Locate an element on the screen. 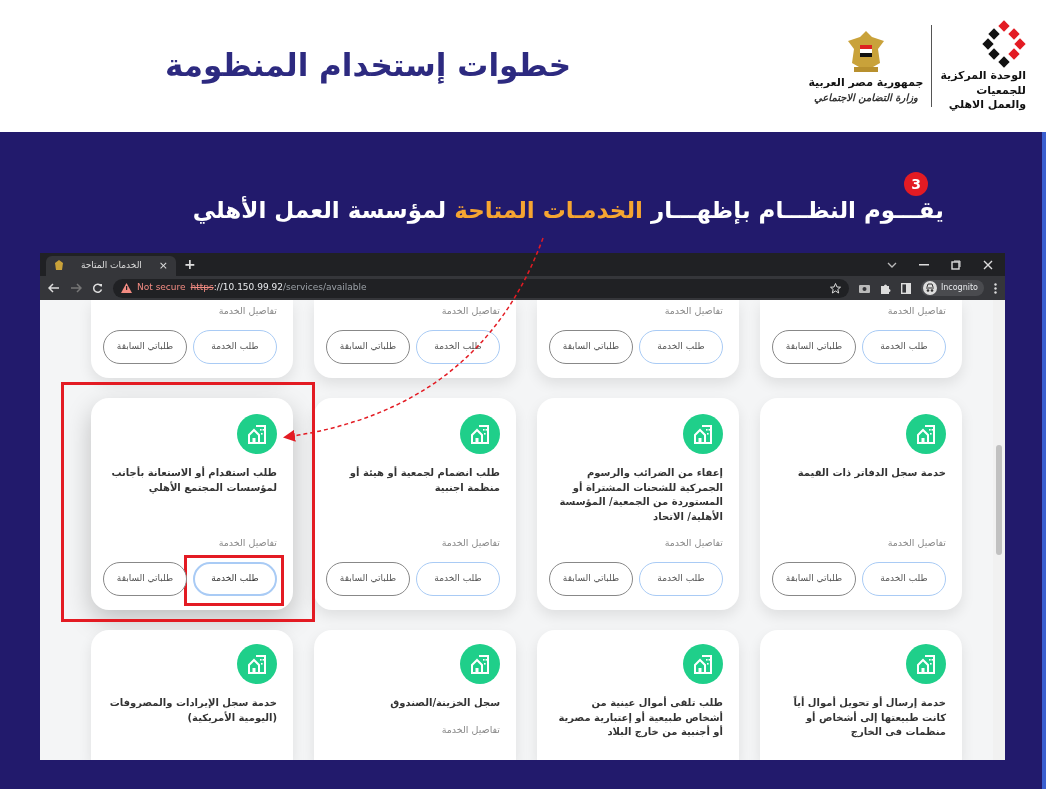 This screenshot has height=789, width=1046. close-icon is located at coordinates (988, 264).